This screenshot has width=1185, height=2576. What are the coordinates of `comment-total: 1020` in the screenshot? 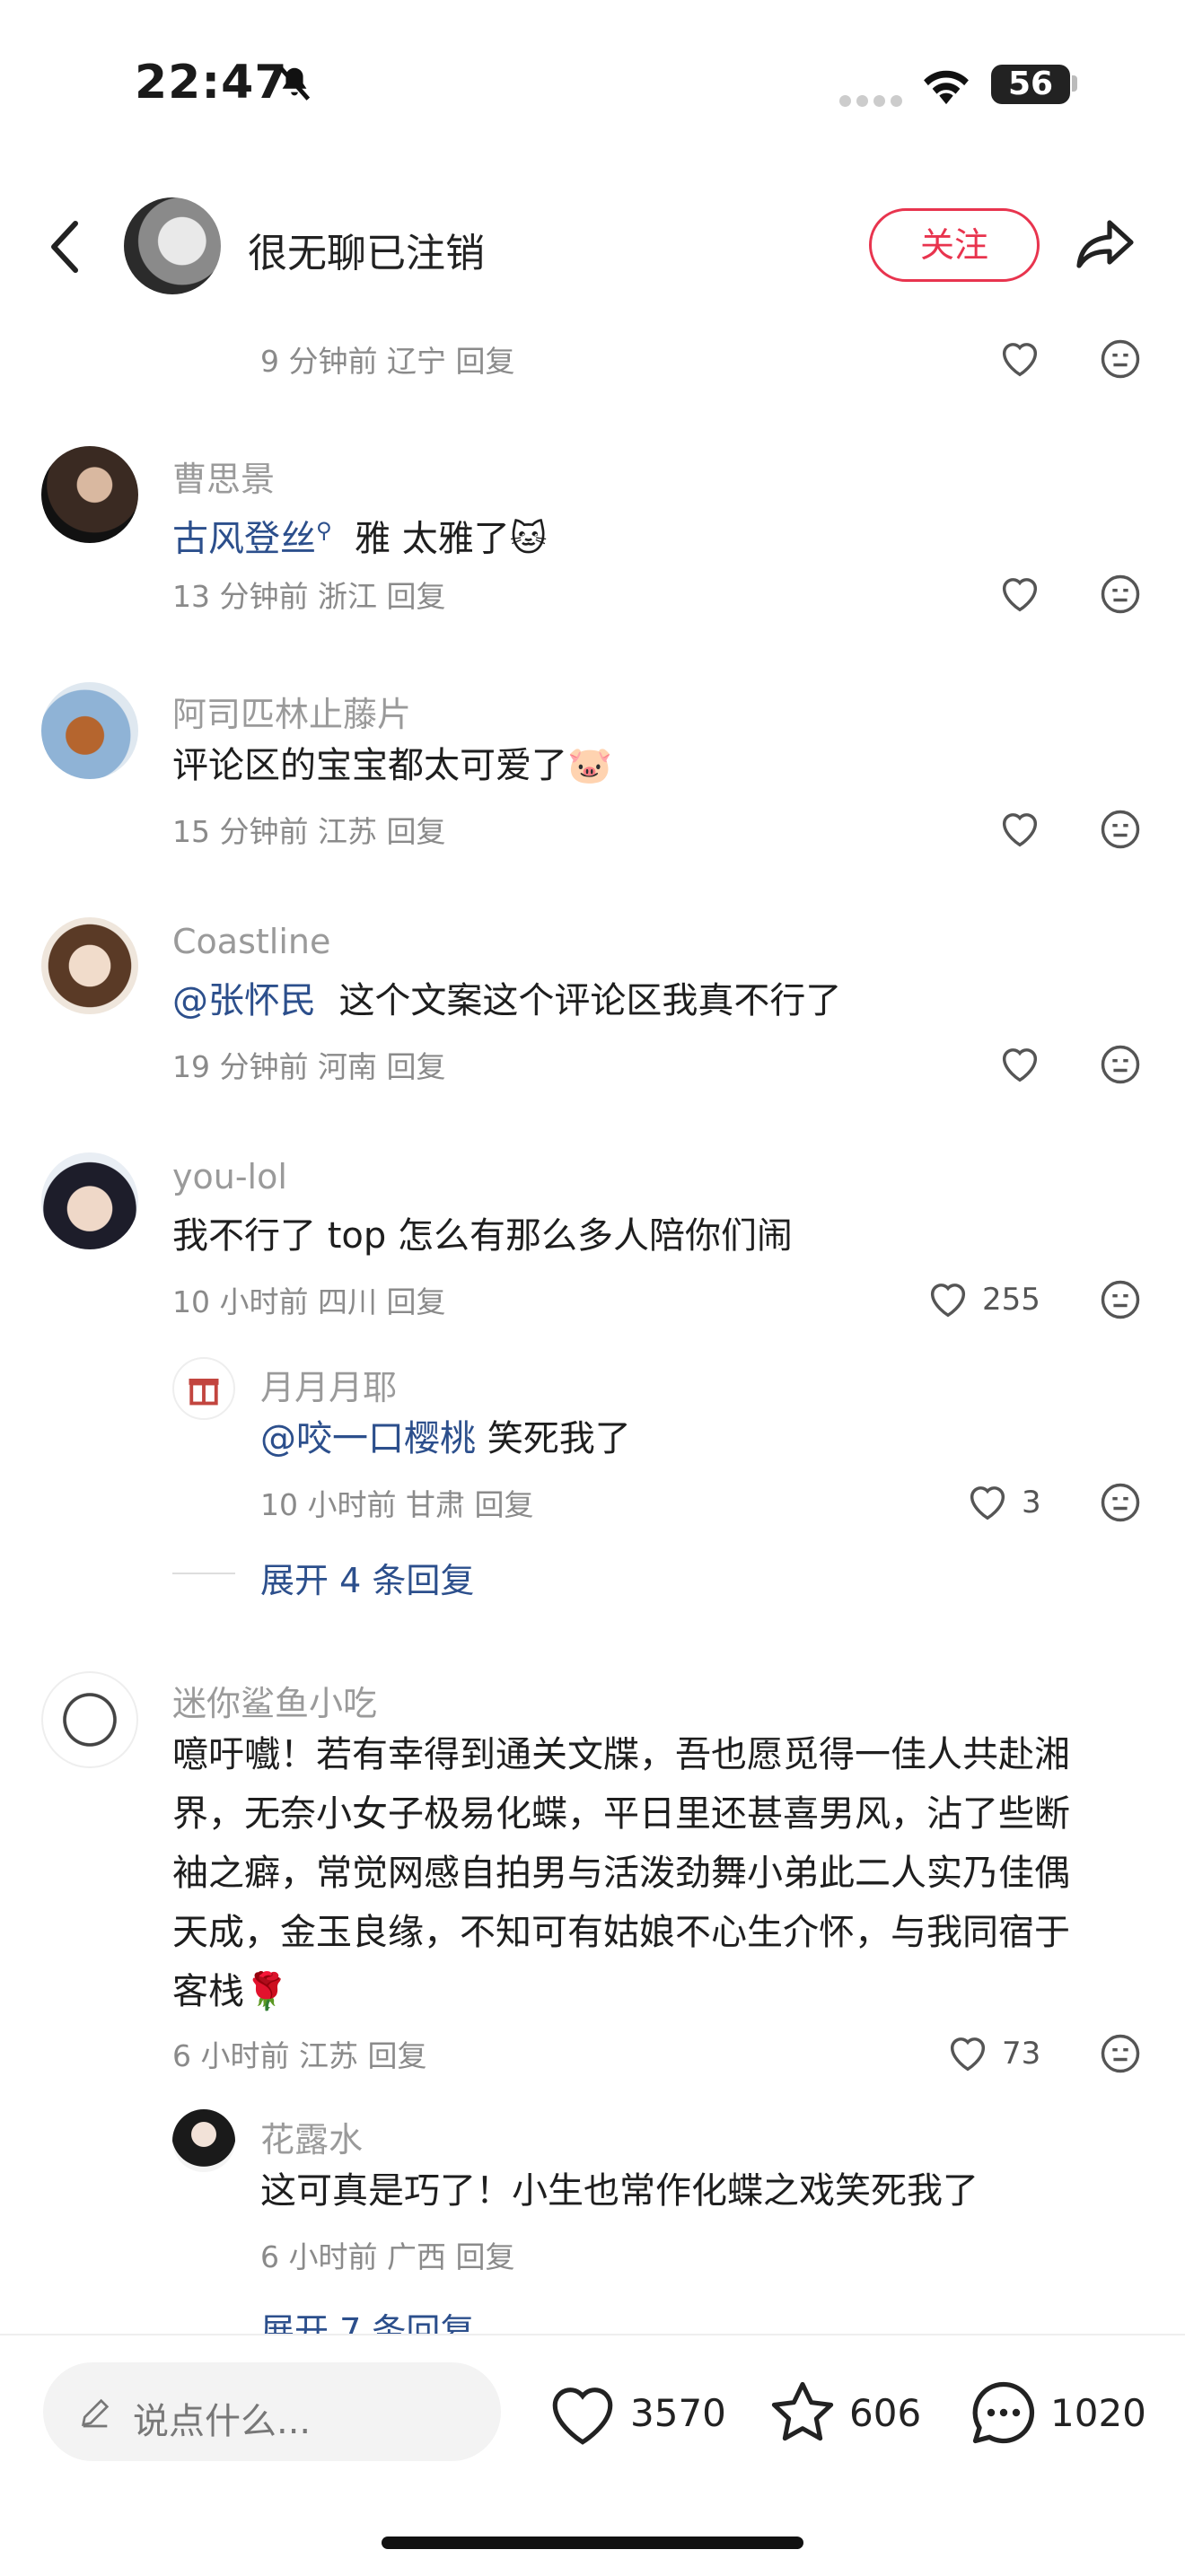 It's located at (1098, 2413).